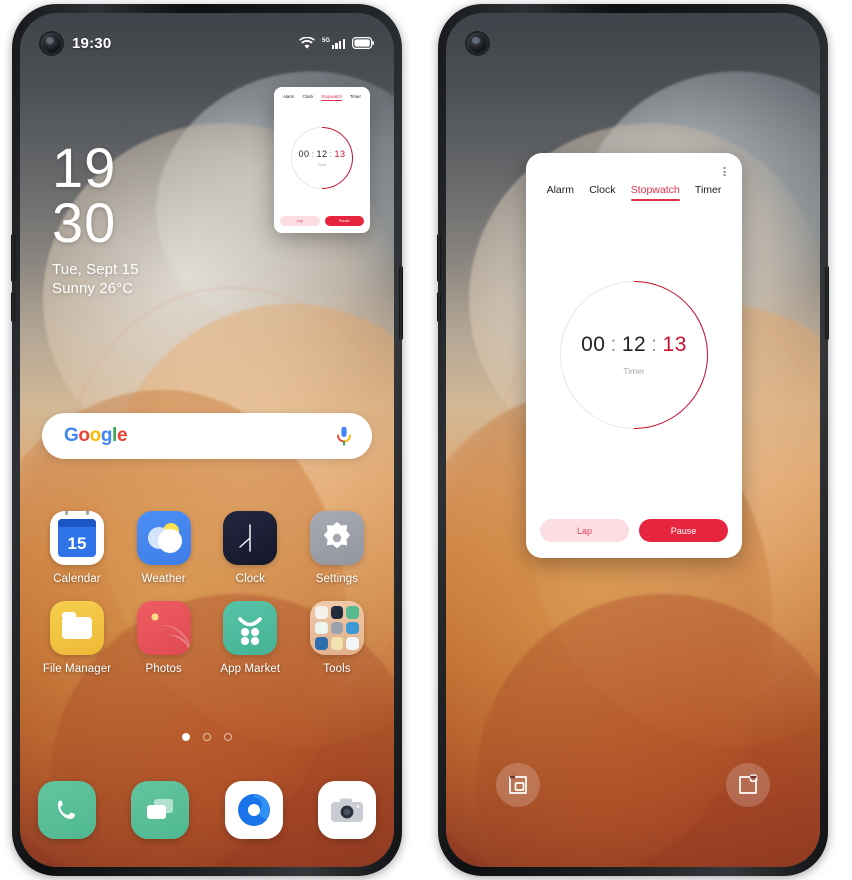 The width and height of the screenshot is (852, 880). I want to click on app-file-manager: File Manager, so click(77, 638).